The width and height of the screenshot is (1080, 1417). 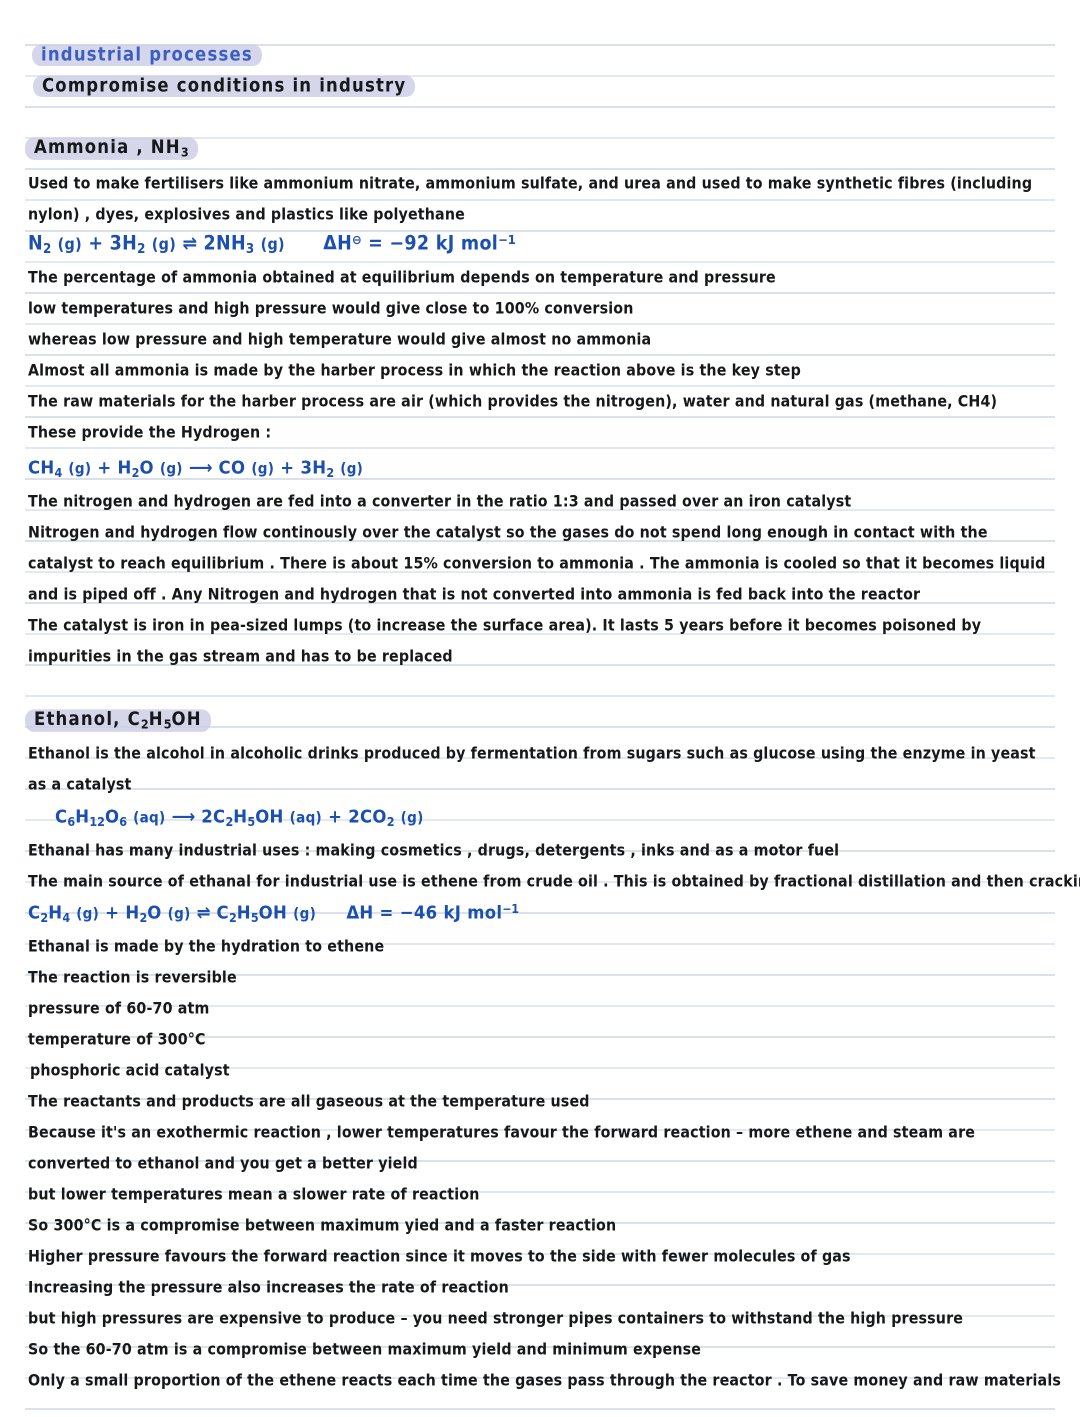 I want to click on equation-fermentation: C6H12O6 (aq) ⟶ 2C2H5OH (aq) + 2CO2 (g), so click(x=239, y=817).